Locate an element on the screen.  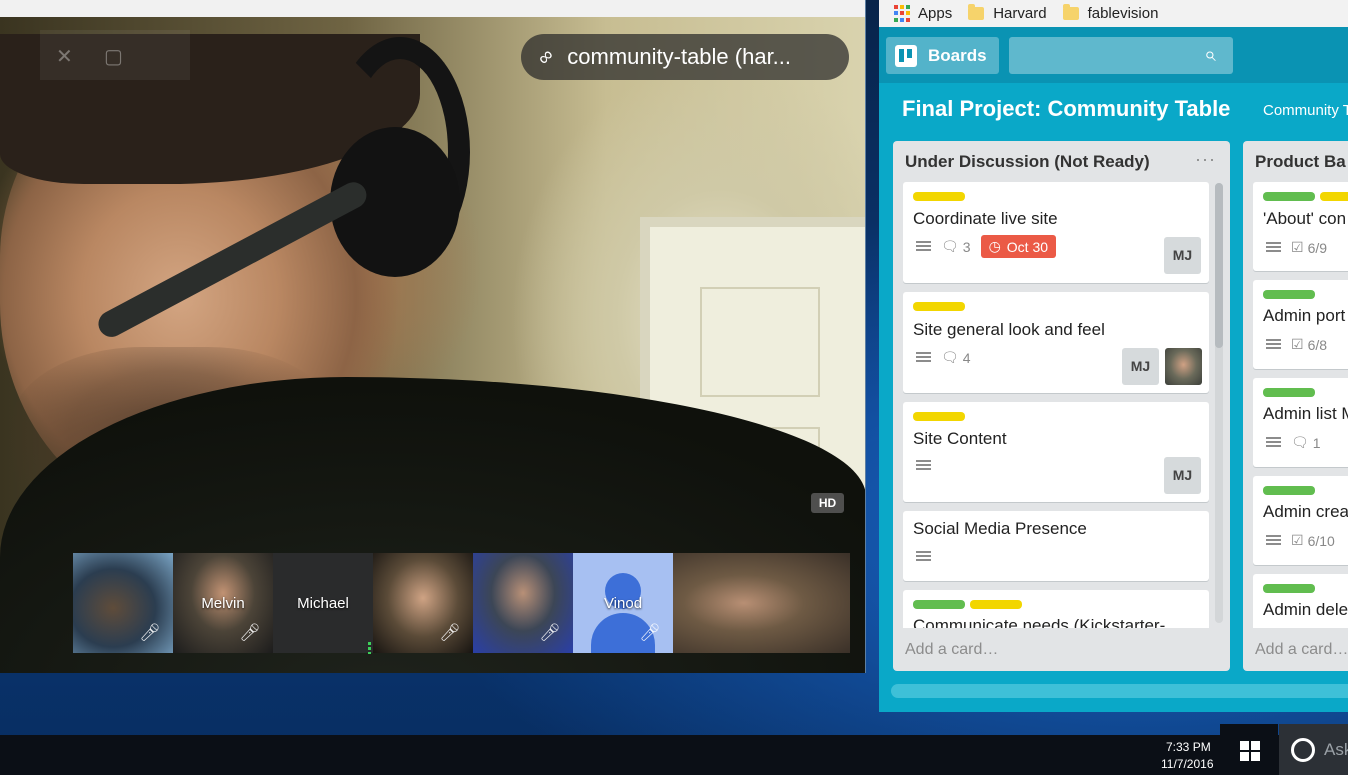
board-title: Final Project: Community Table is located at coordinates (1066, 109).